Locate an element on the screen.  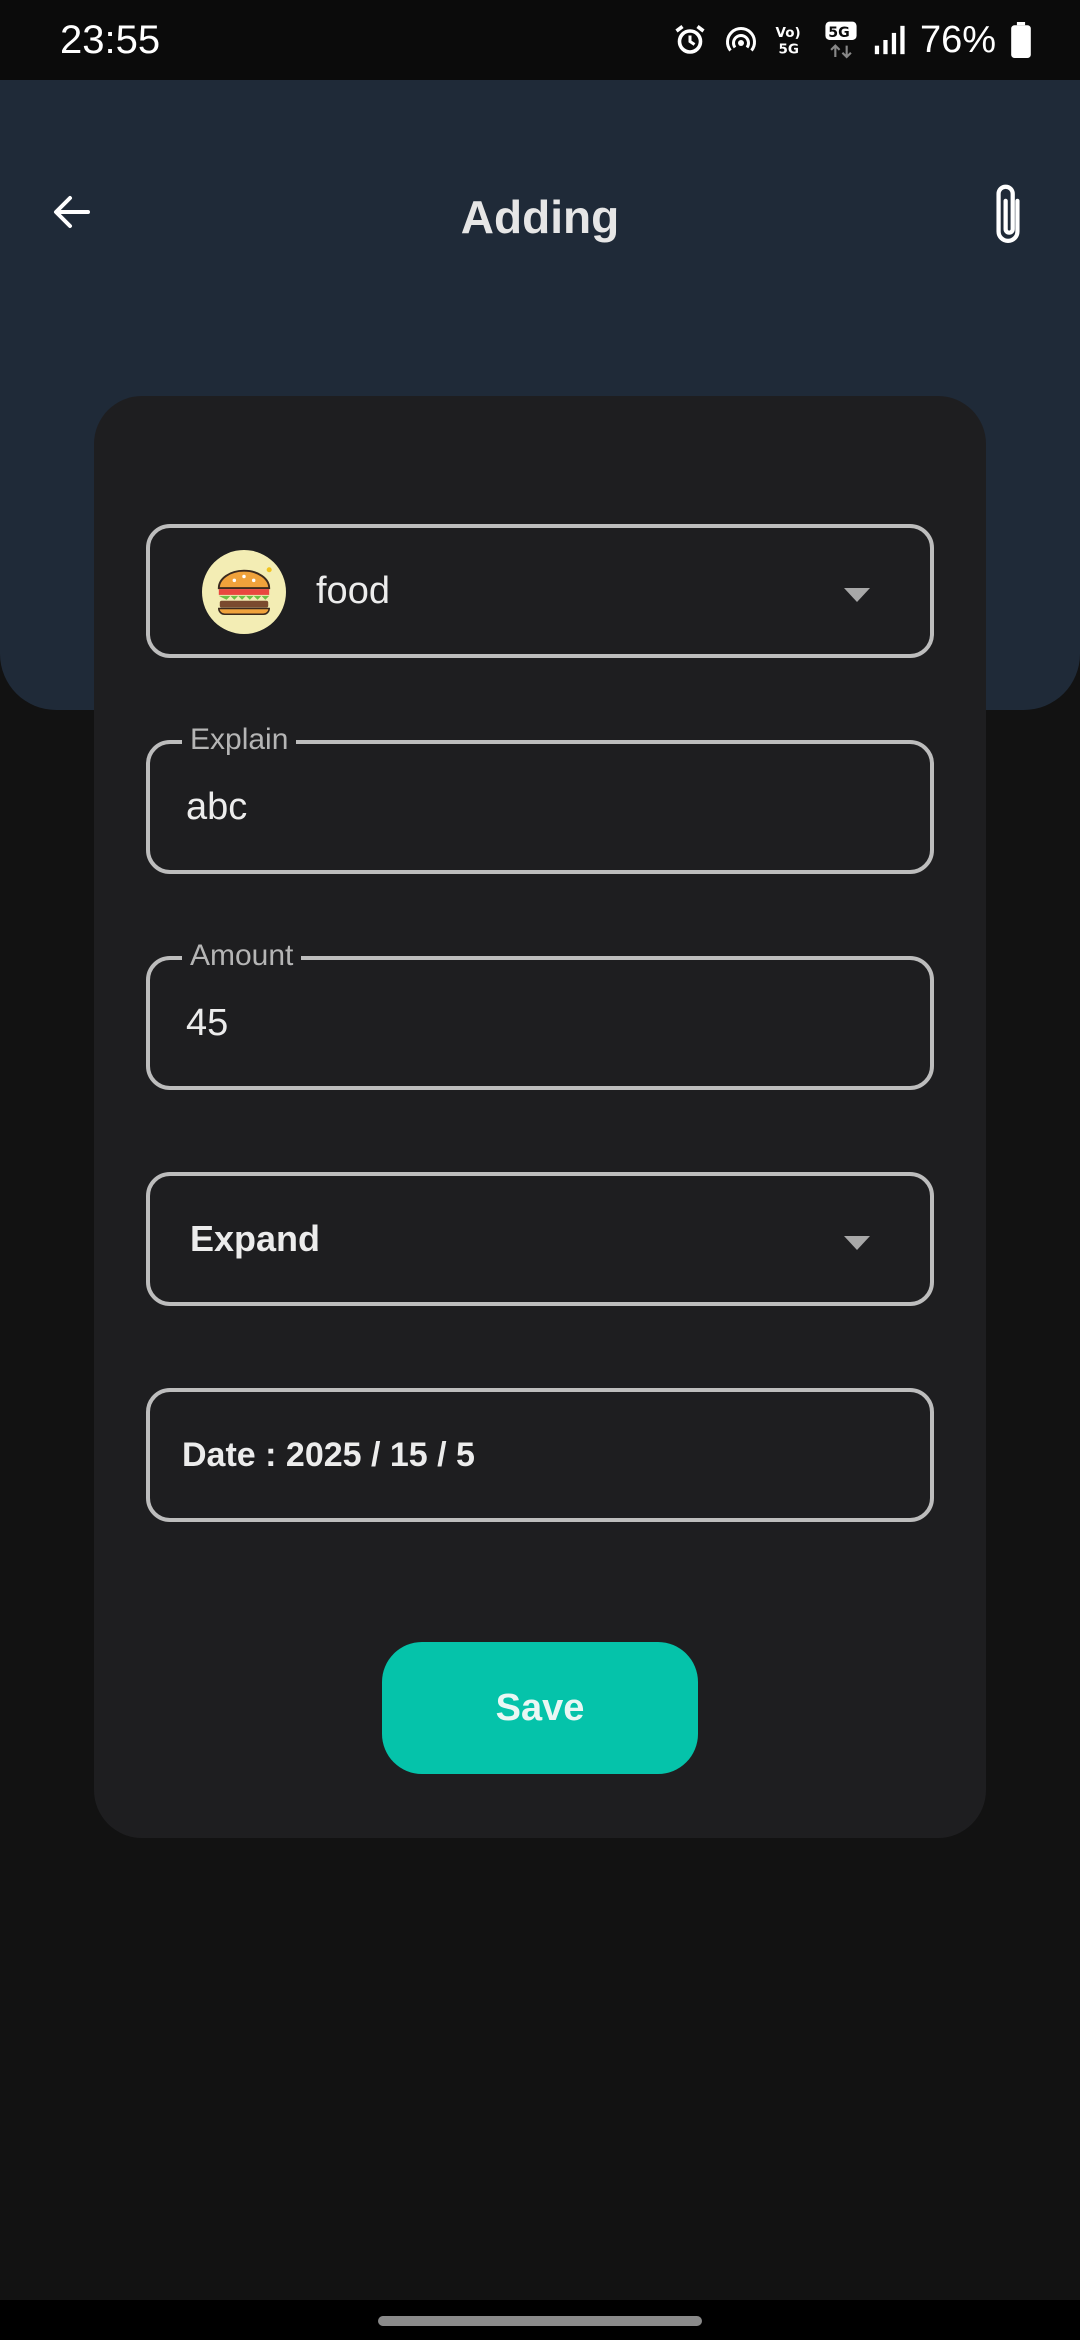
5g-data-icon: 5G is located at coordinates (841, 40).